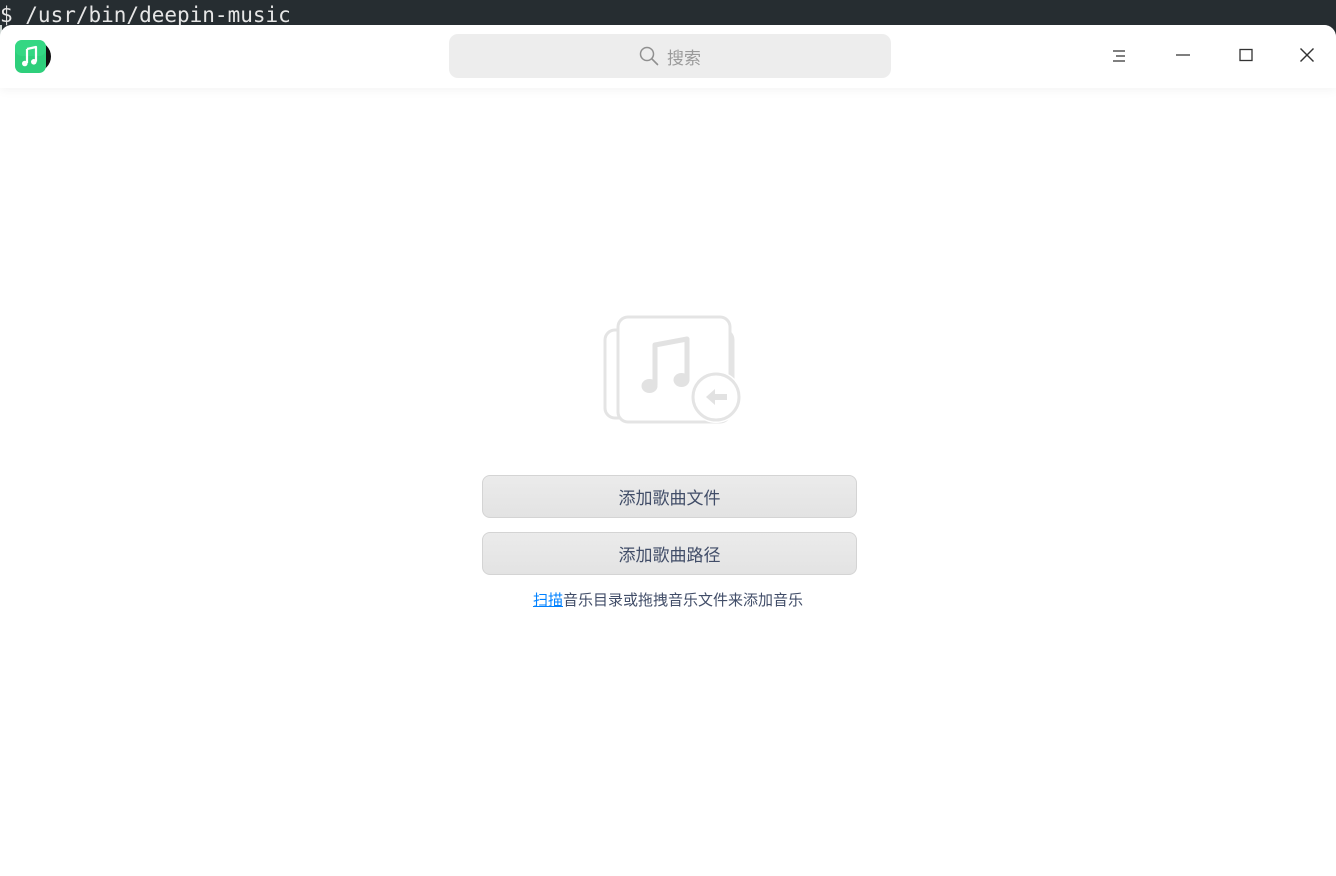 The height and width of the screenshot is (876, 1336). I want to click on titlebar: 搜索, so click(668, 56).